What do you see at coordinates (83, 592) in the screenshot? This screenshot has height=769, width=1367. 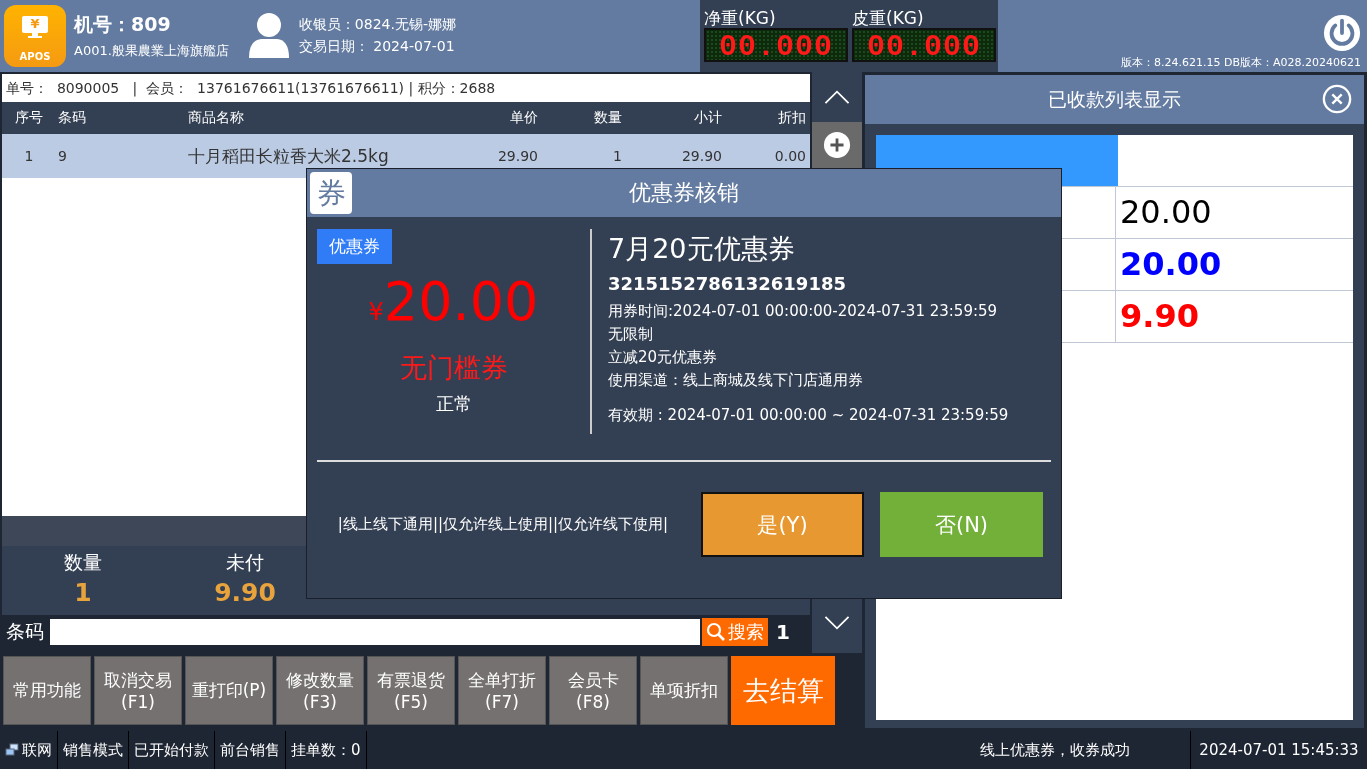 I see `summary-value: 1` at bounding box center [83, 592].